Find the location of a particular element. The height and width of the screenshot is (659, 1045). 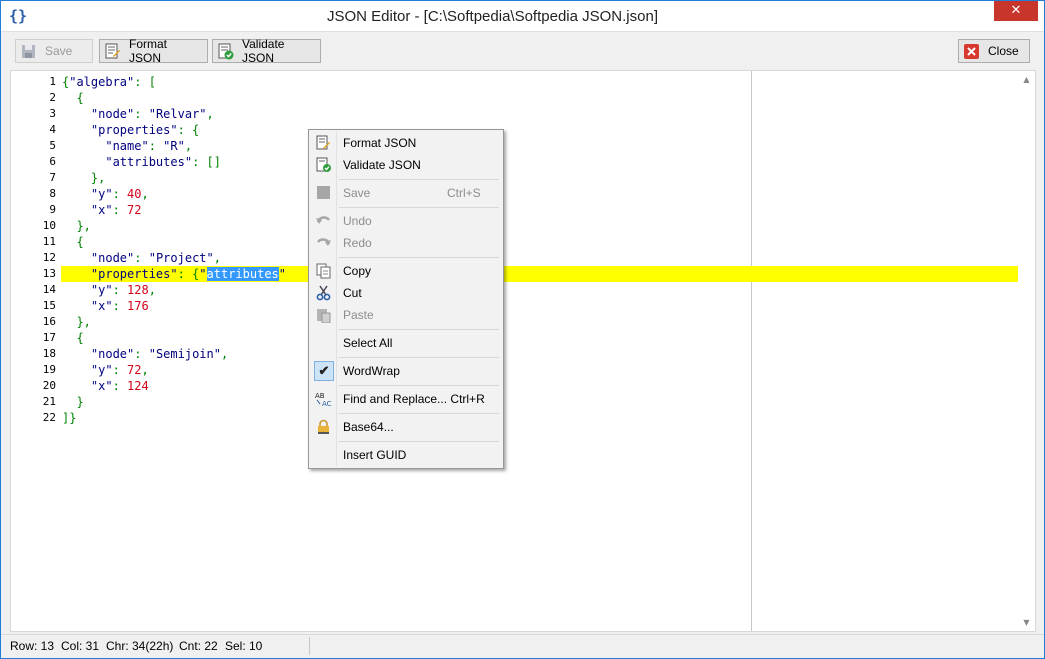

menu-item-insert-guid: Insert GUID is located at coordinates (406, 455).